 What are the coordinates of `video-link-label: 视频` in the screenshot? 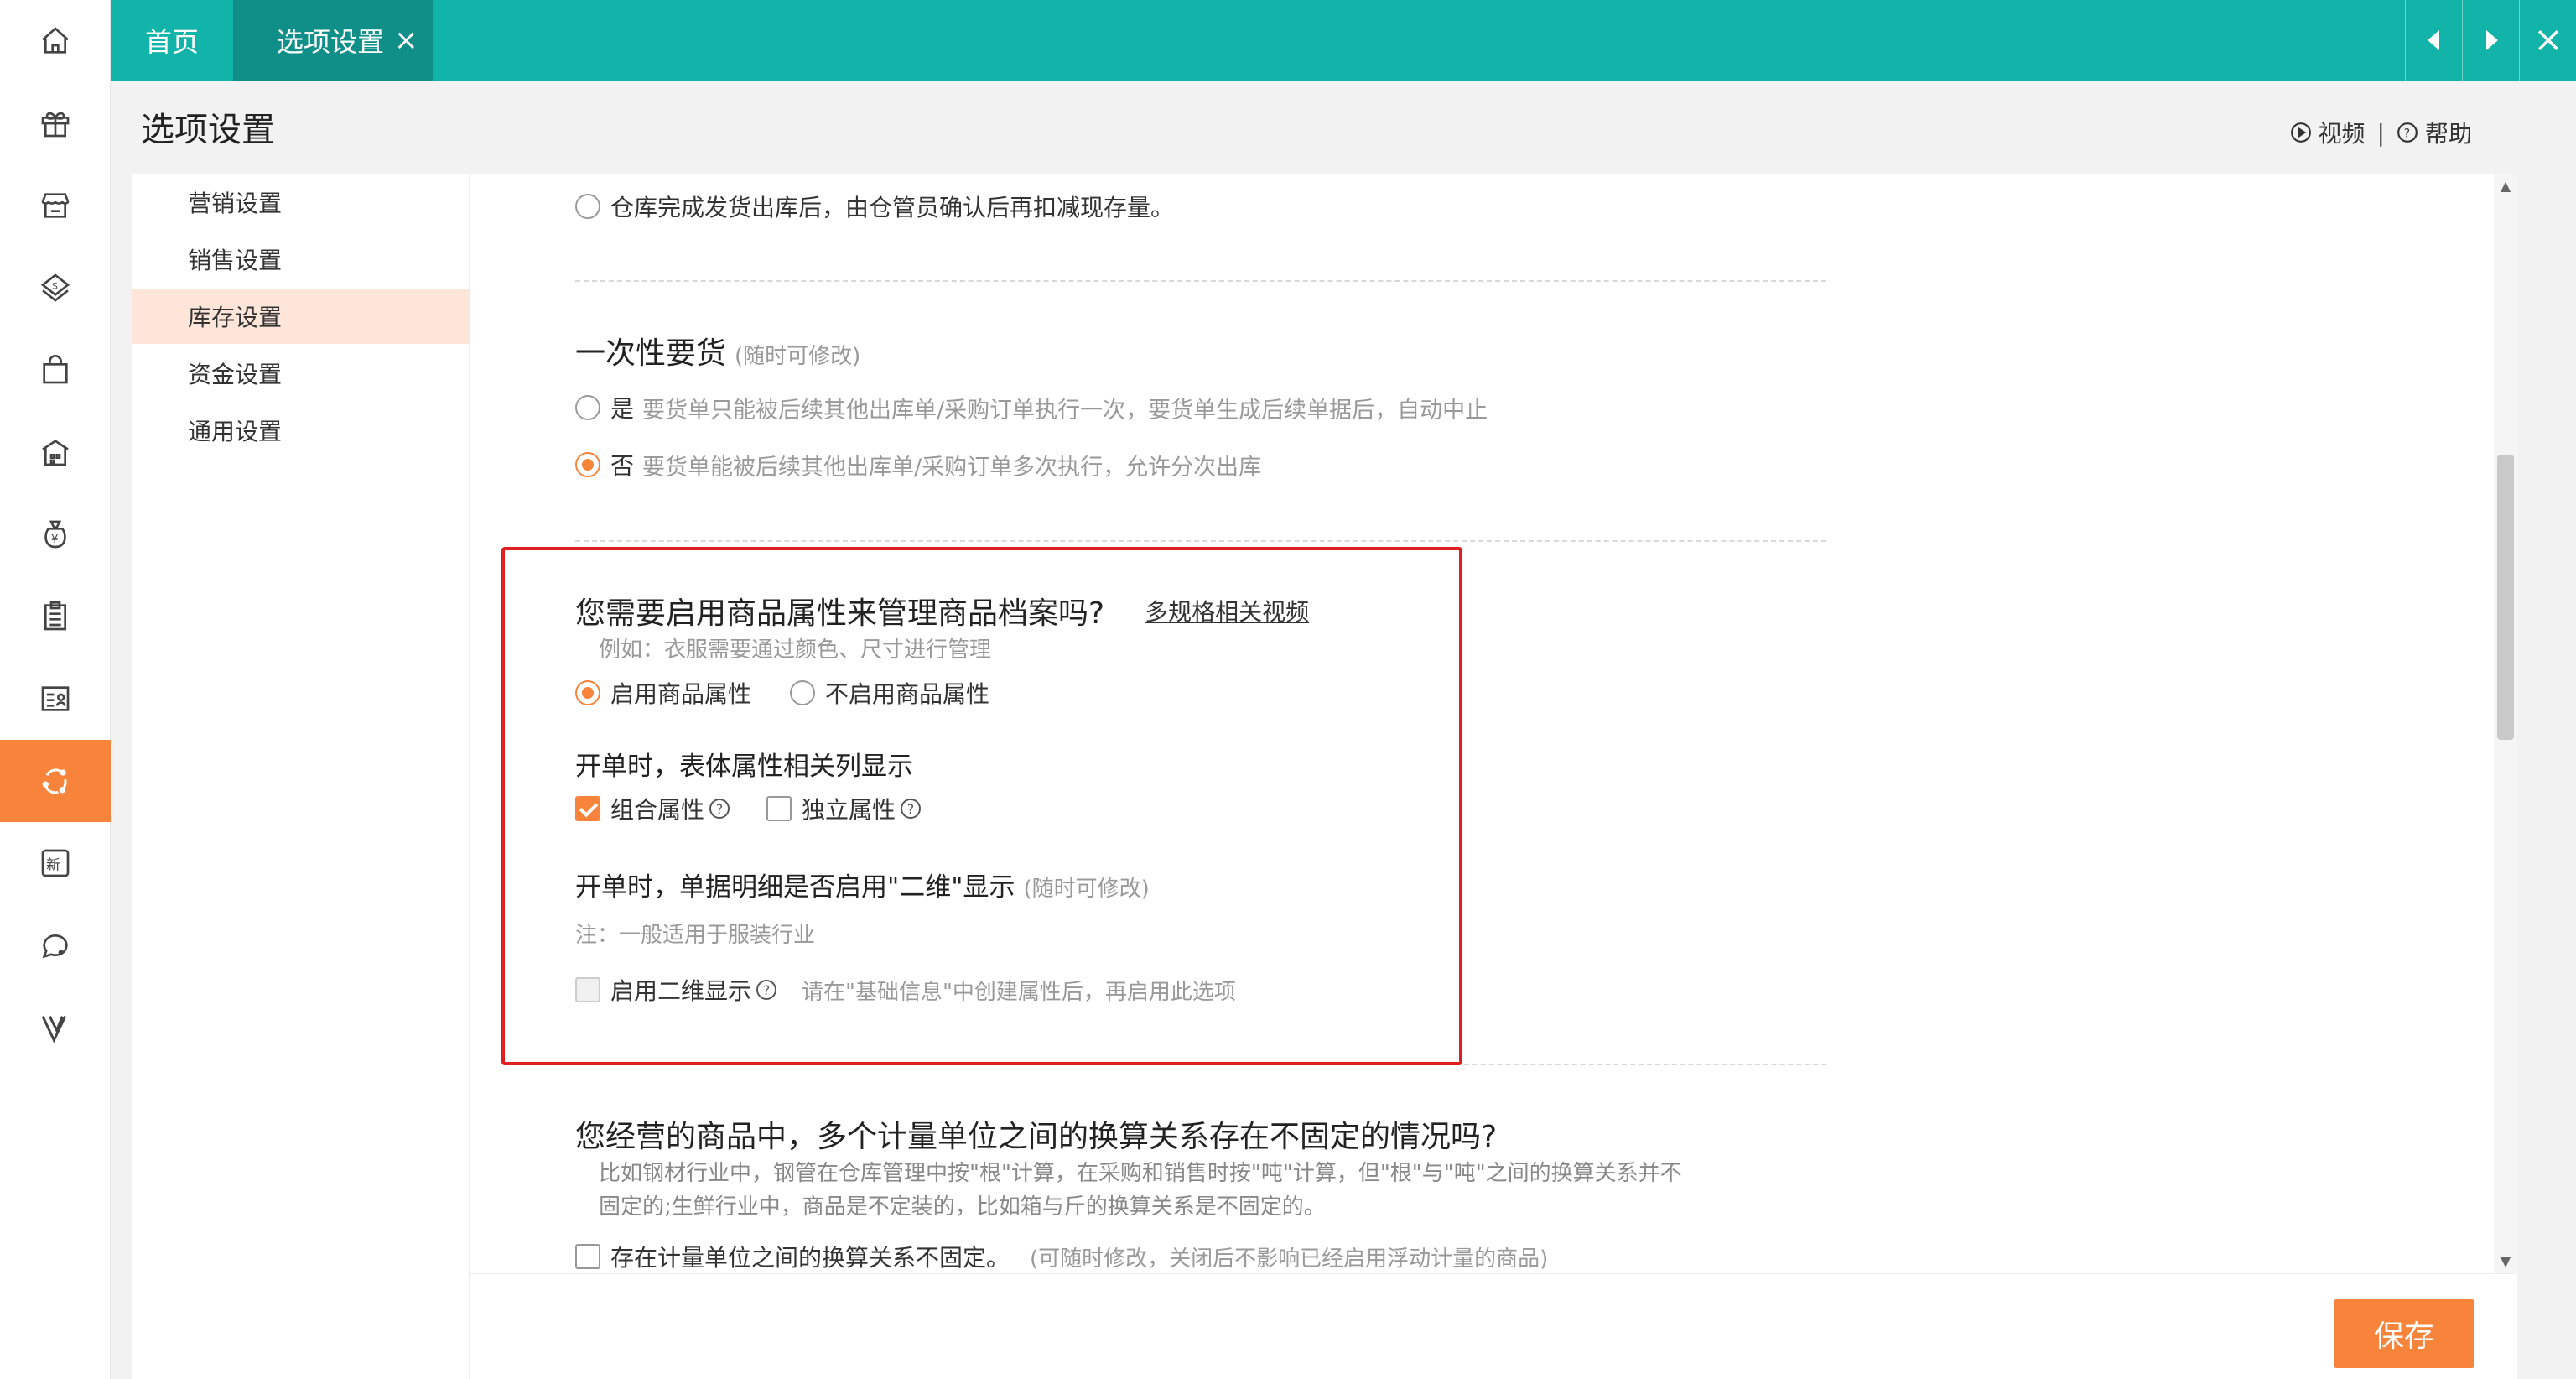 It's located at (2342, 134).